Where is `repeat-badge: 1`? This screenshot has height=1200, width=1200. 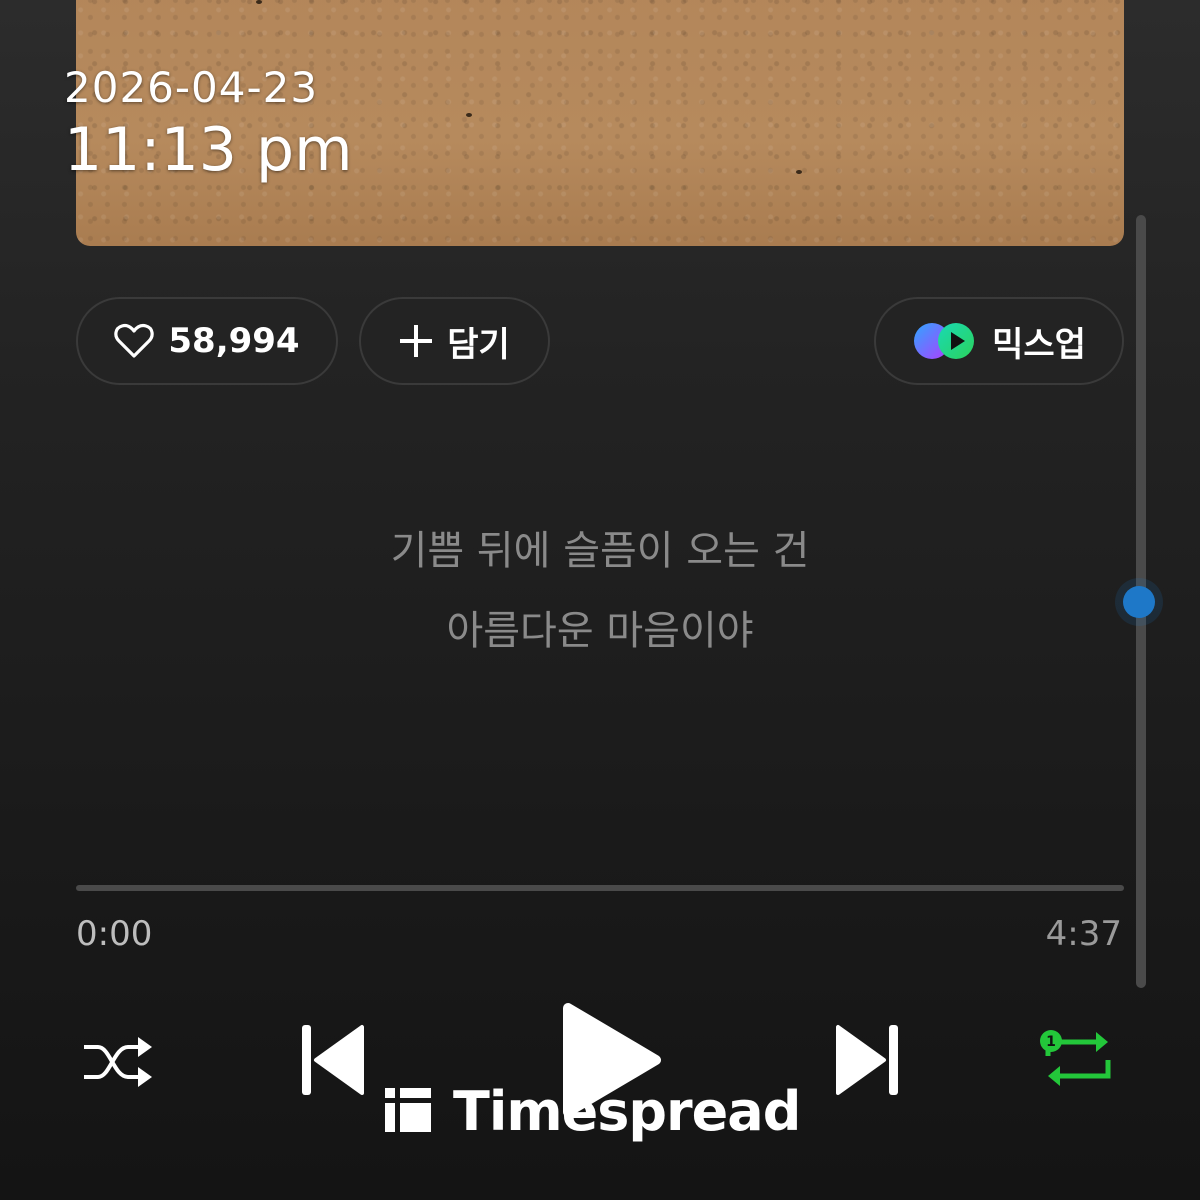
repeat-badge: 1 is located at coordinates (1051, 1042).